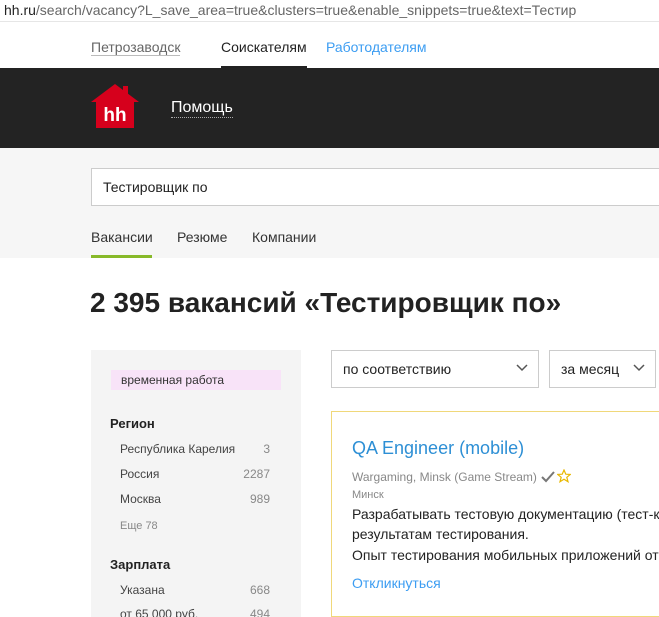 The image size is (659, 617). Describe the element at coordinates (259, 590) in the screenshot. I see `filter-count: 668` at that location.